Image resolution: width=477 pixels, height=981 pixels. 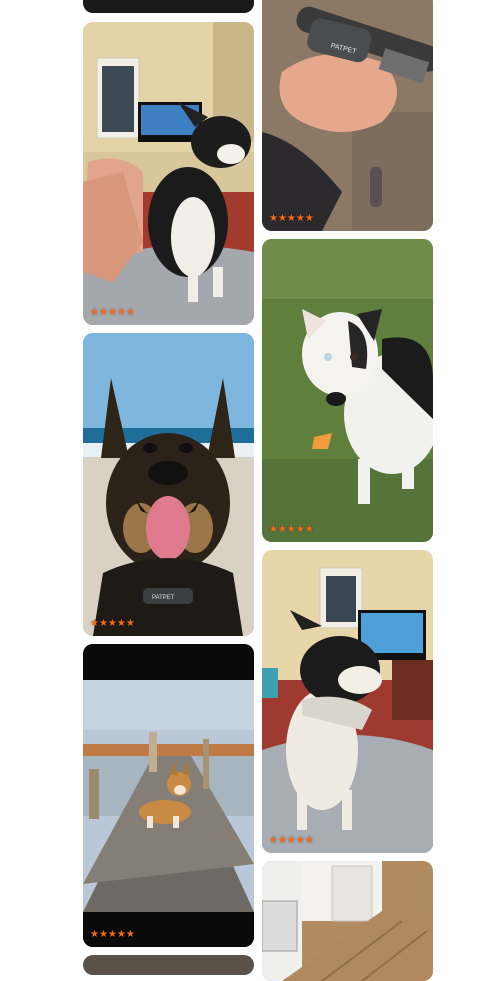 What do you see at coordinates (163, 598) in the screenshot?
I see `svg-text: PATPET` at bounding box center [163, 598].